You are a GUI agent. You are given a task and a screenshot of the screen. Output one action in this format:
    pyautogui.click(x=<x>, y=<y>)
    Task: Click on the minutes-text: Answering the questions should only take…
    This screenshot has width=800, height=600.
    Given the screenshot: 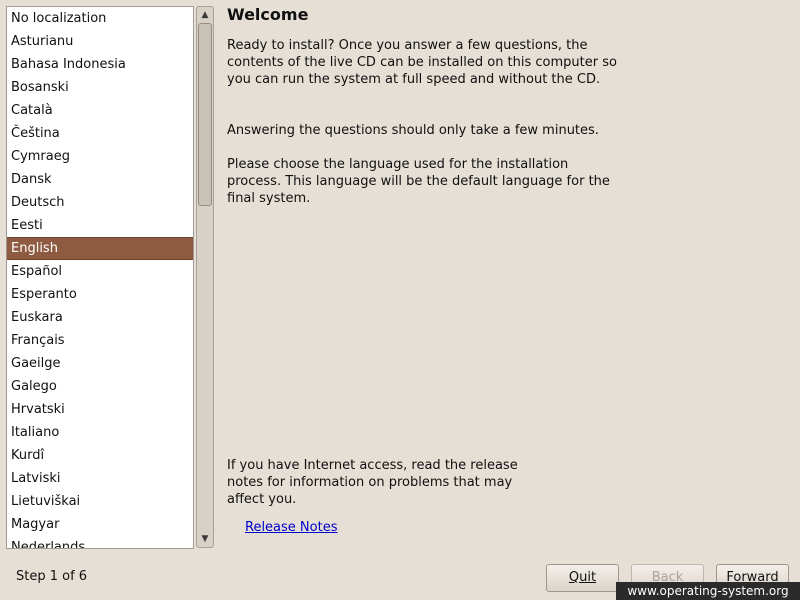 What is the action you would take?
    pyautogui.click(x=413, y=130)
    